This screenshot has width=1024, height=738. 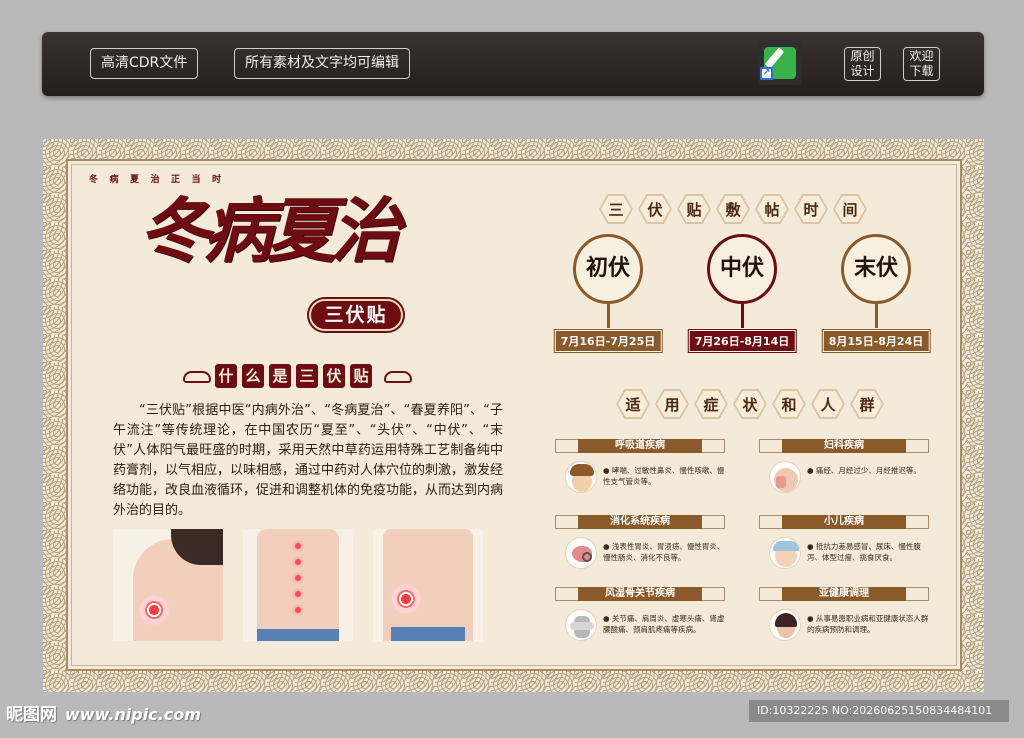 I want to click on period-date: 8月15日-8月24日, so click(x=876, y=341).